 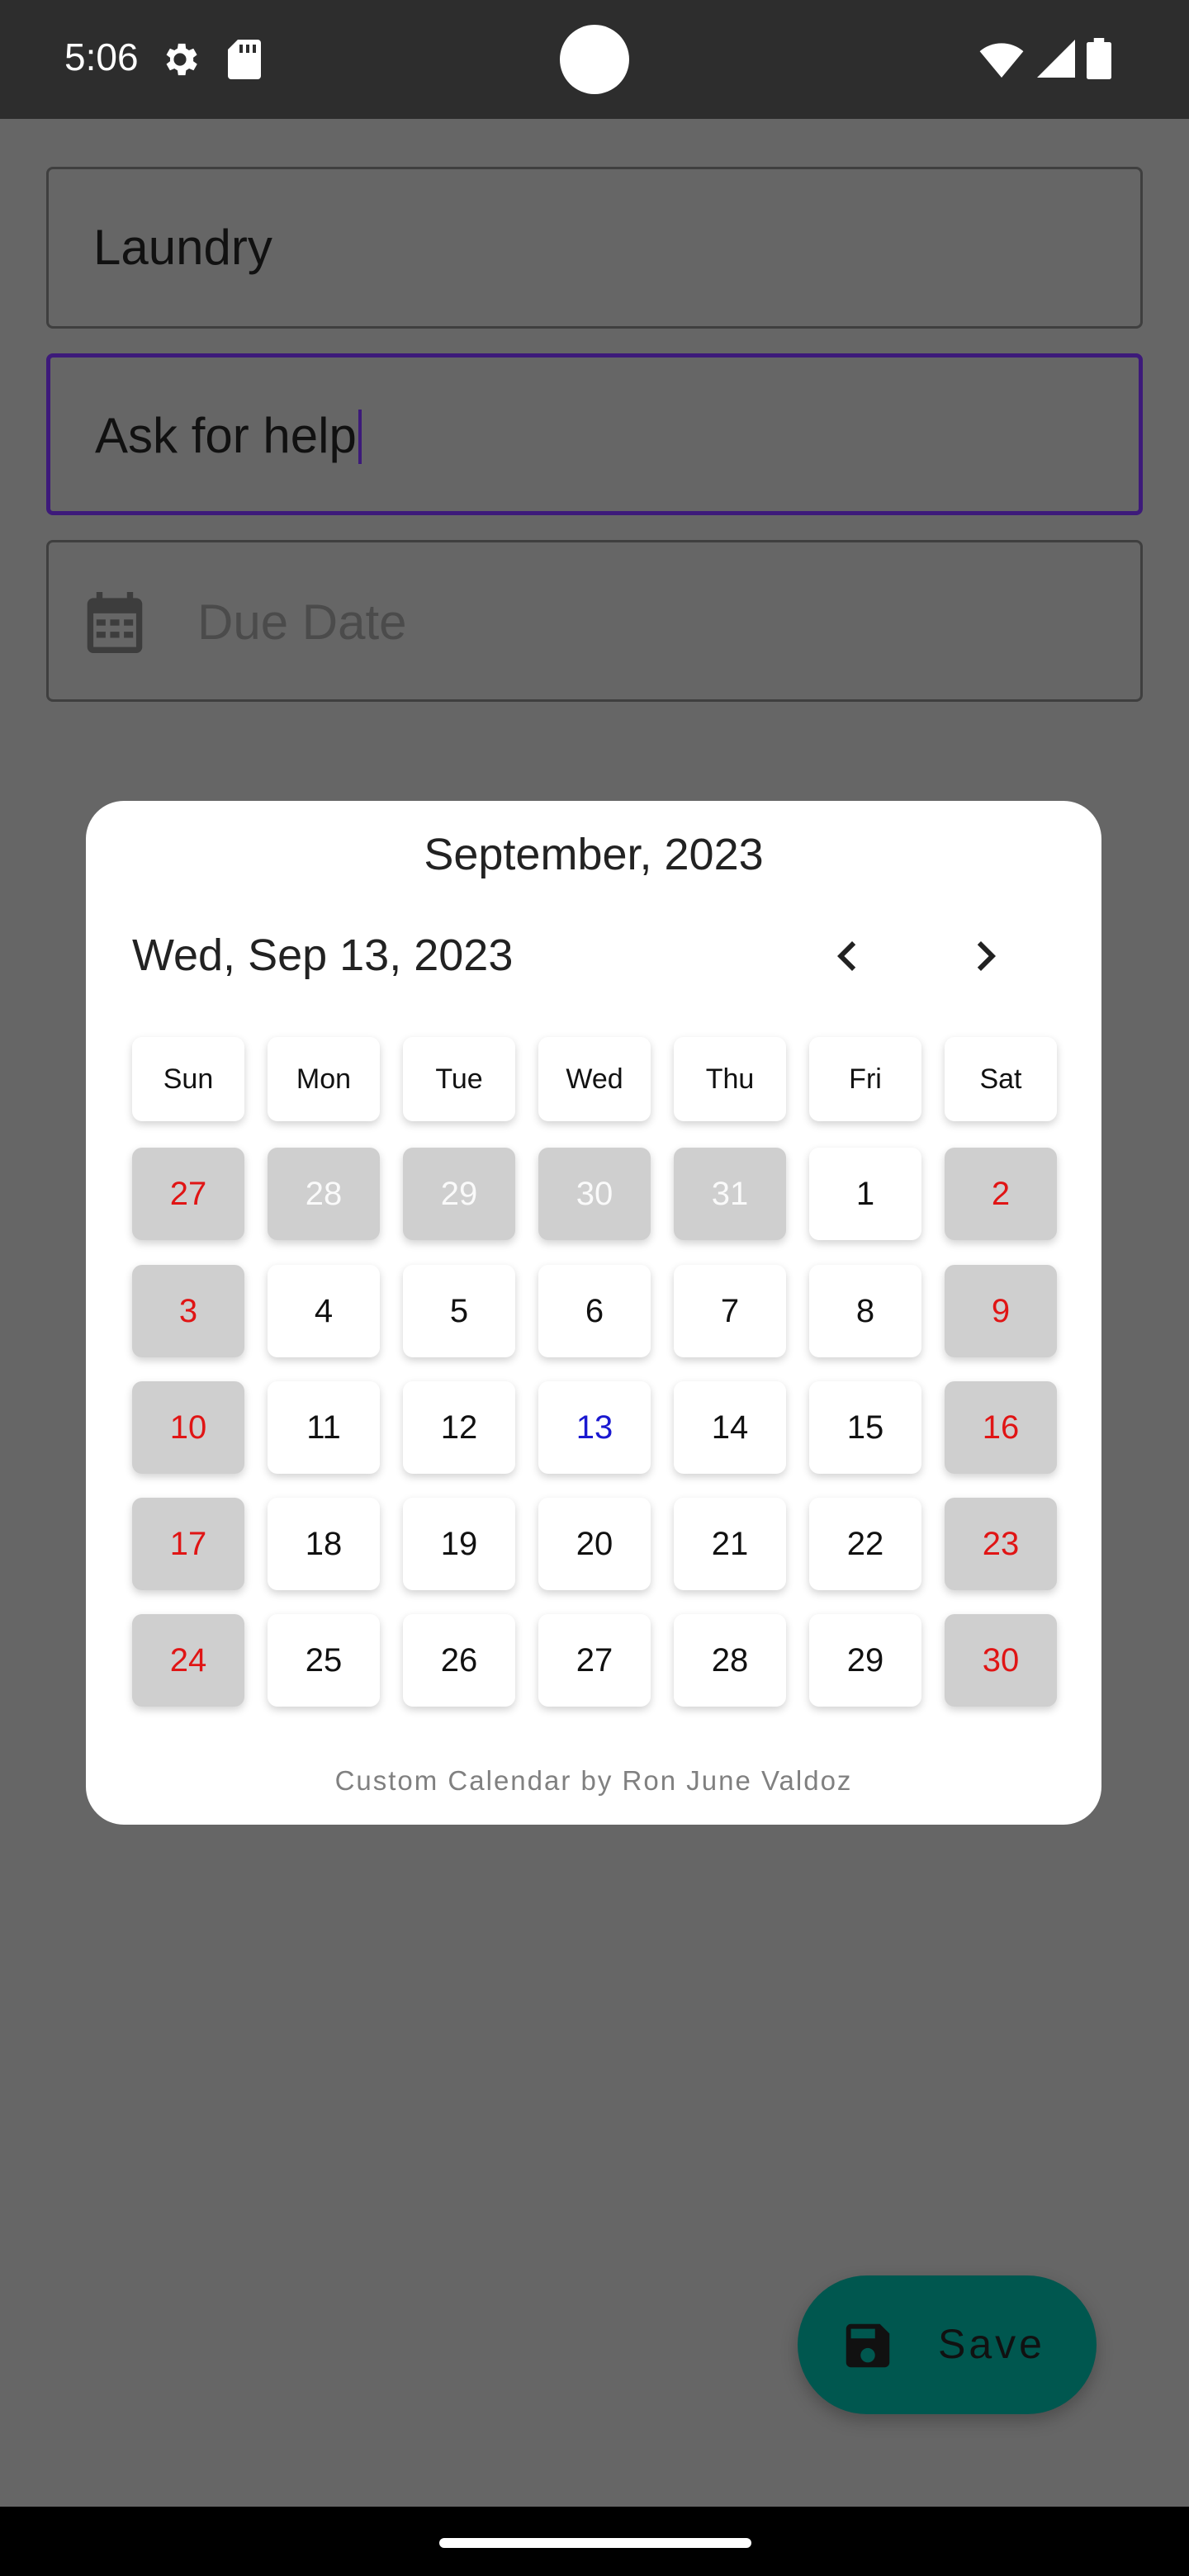 I want to click on calendar-day: 15, so click(x=865, y=1427).